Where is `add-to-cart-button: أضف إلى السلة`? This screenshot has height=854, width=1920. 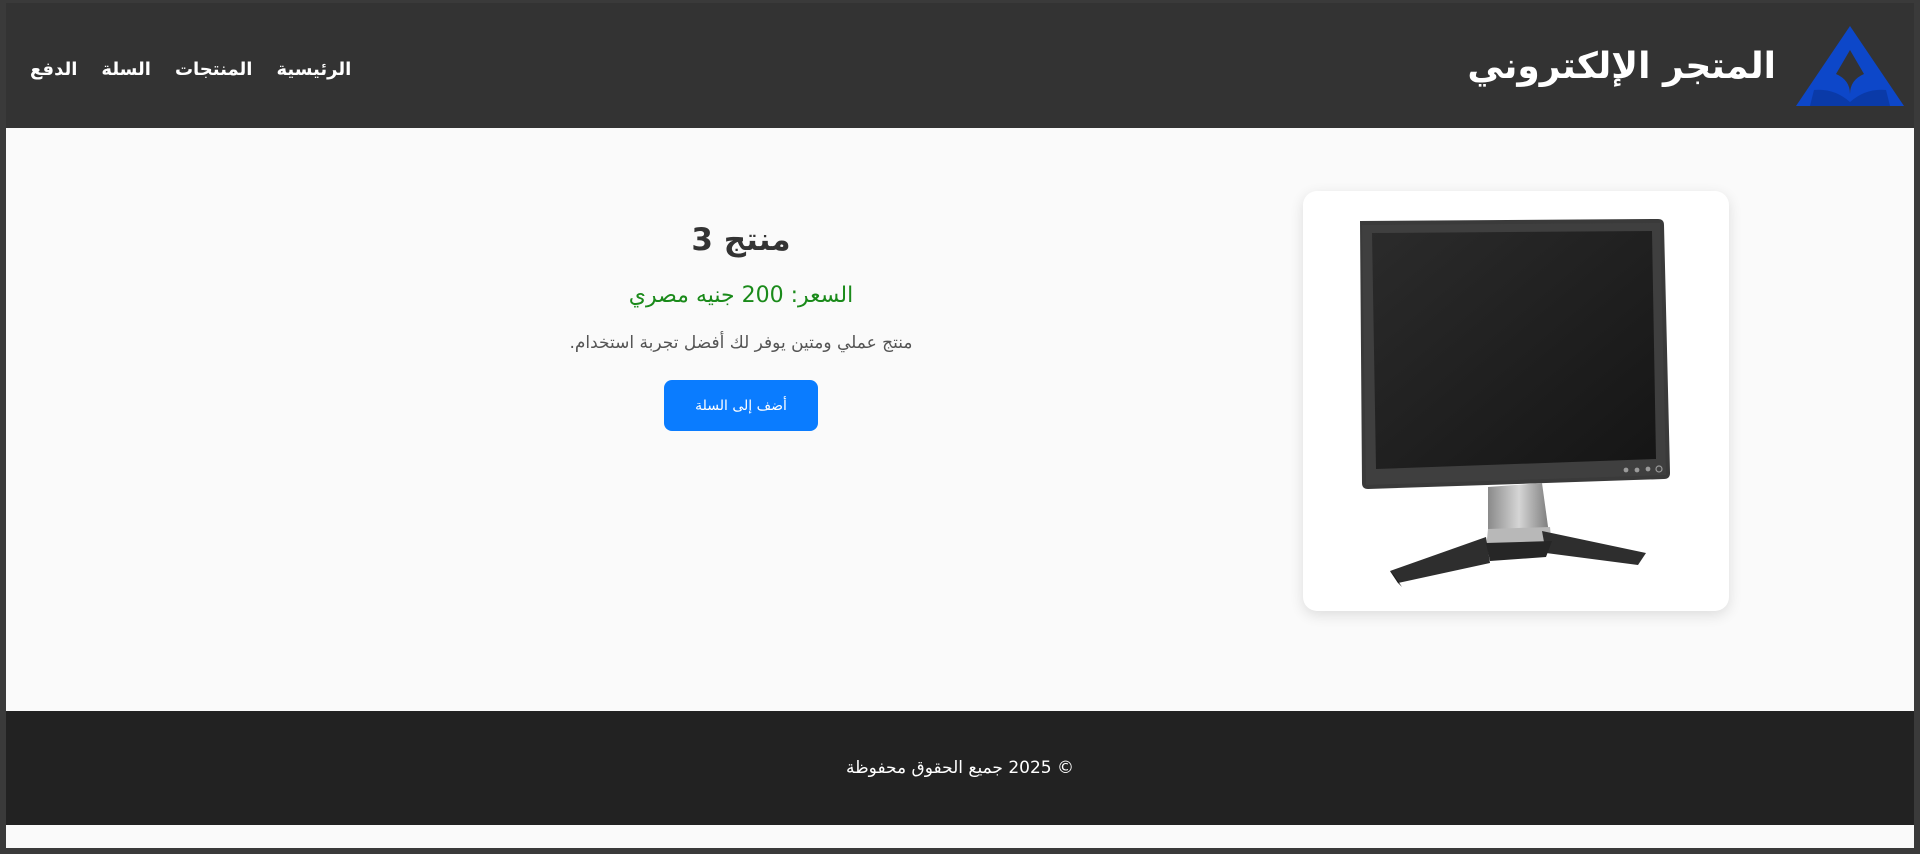
add-to-cart-button: أضف إلى السلة is located at coordinates (741, 405).